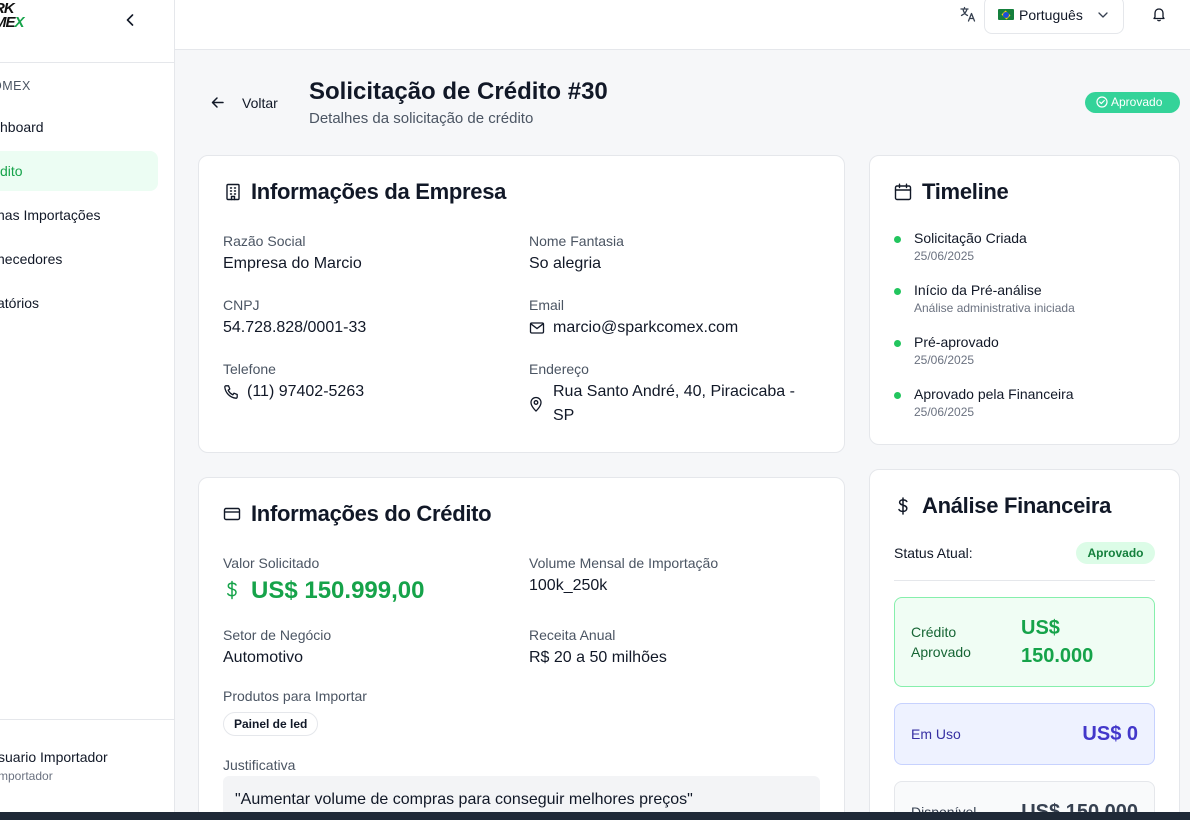  I want to click on mail-icon, so click(537, 328).